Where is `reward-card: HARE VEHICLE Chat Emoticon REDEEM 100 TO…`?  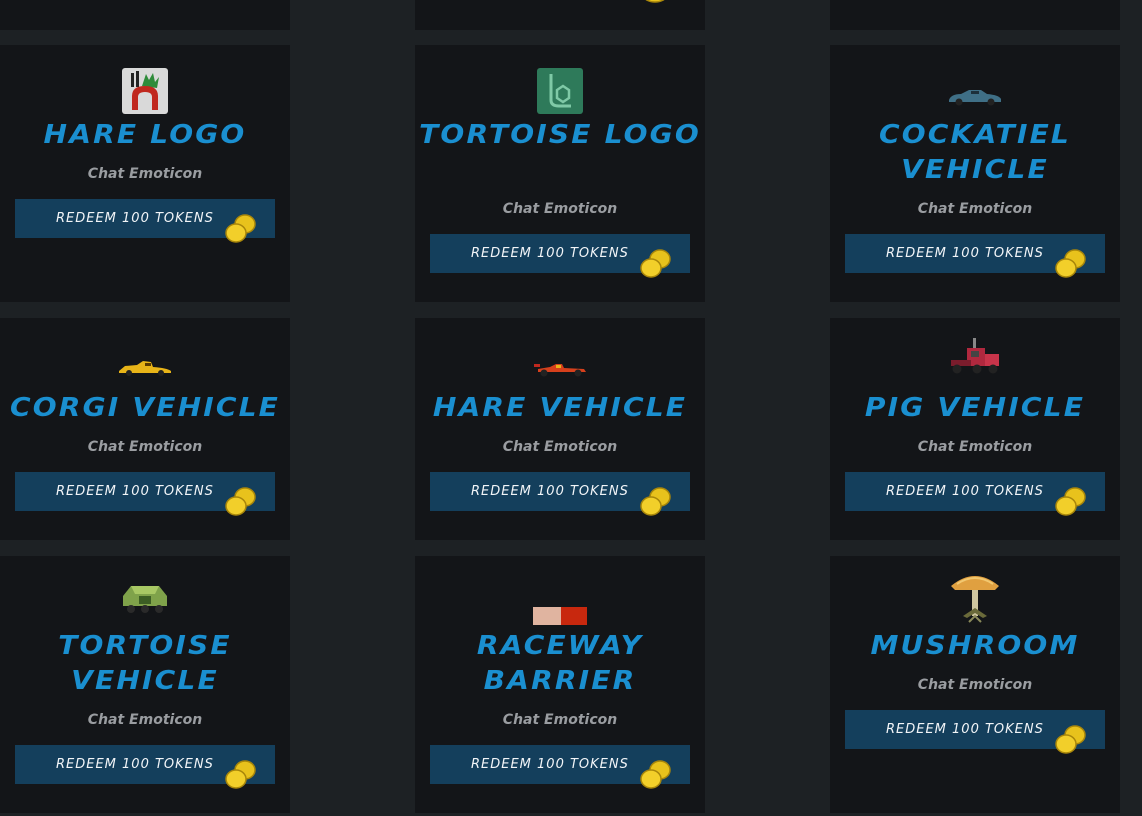 reward-card: HARE VEHICLE Chat Emoticon REDEEM 100 TO… is located at coordinates (560, 429).